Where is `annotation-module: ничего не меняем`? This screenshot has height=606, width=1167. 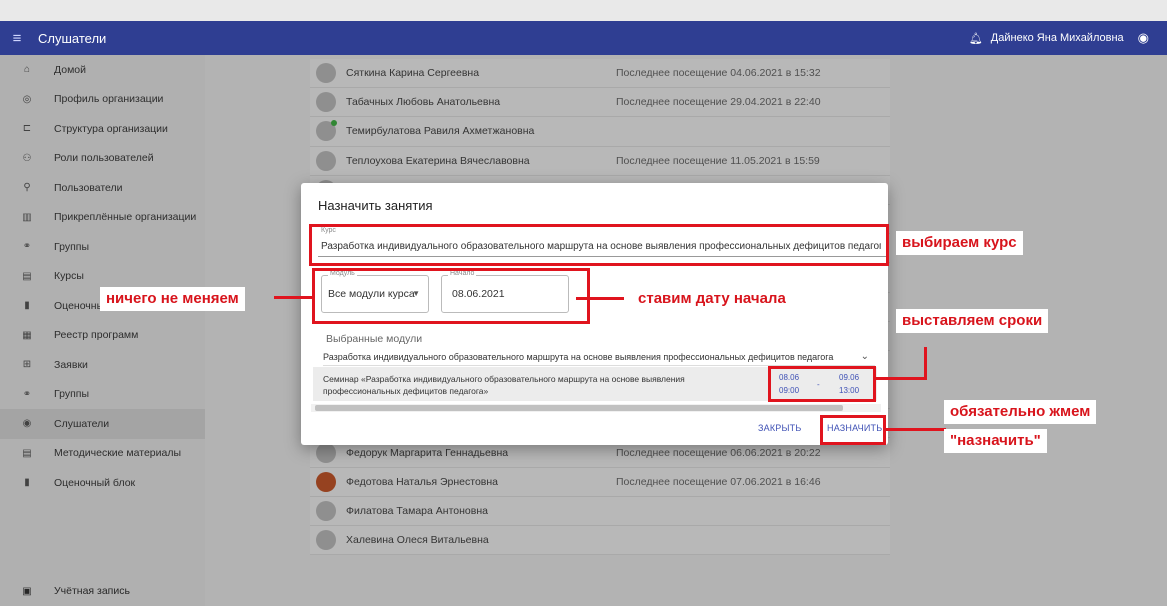 annotation-module: ничего не меняем is located at coordinates (172, 299).